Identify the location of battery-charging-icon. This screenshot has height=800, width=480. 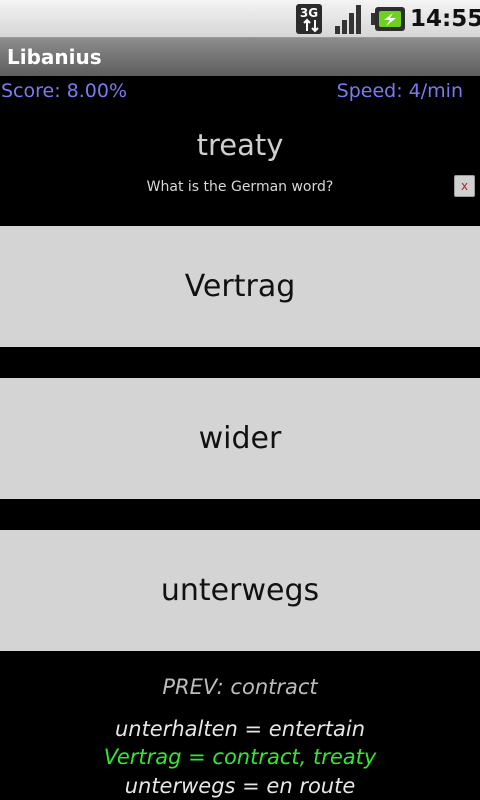
(388, 19).